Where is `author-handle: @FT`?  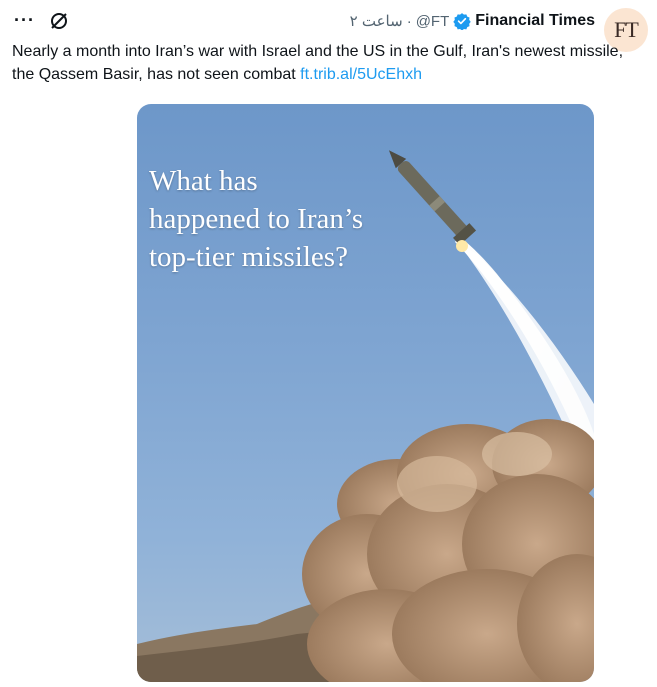 author-handle: @FT is located at coordinates (433, 21).